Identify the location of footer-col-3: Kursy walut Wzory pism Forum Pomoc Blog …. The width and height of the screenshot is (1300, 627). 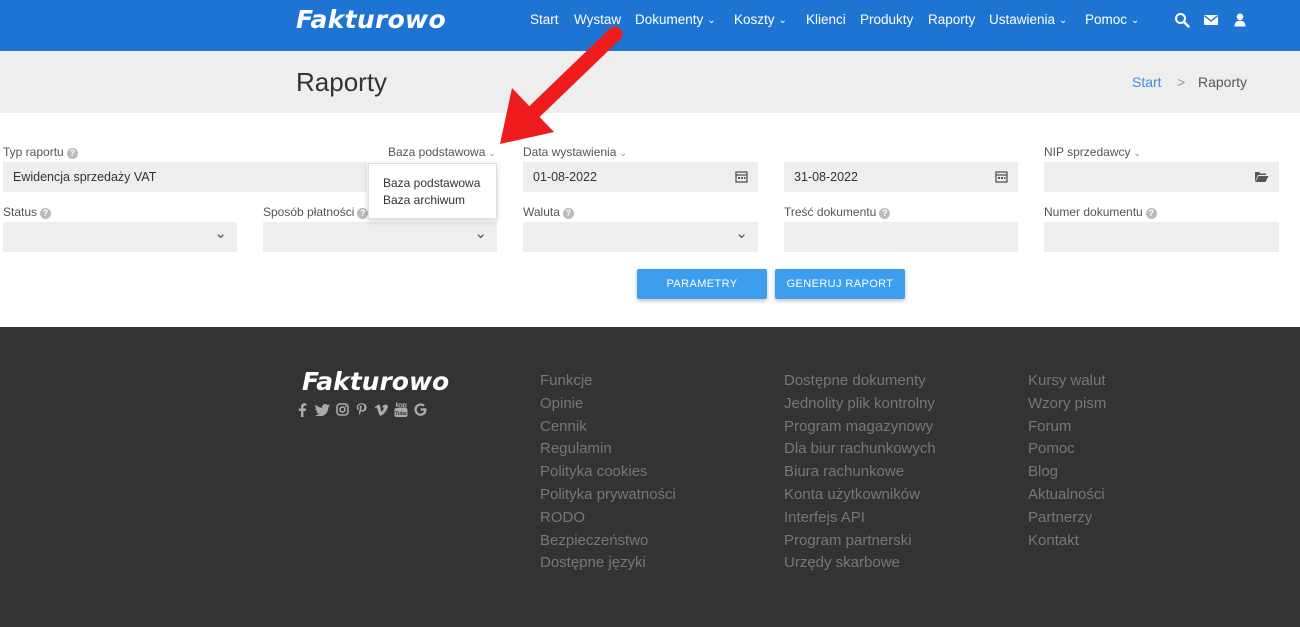
(1067, 461).